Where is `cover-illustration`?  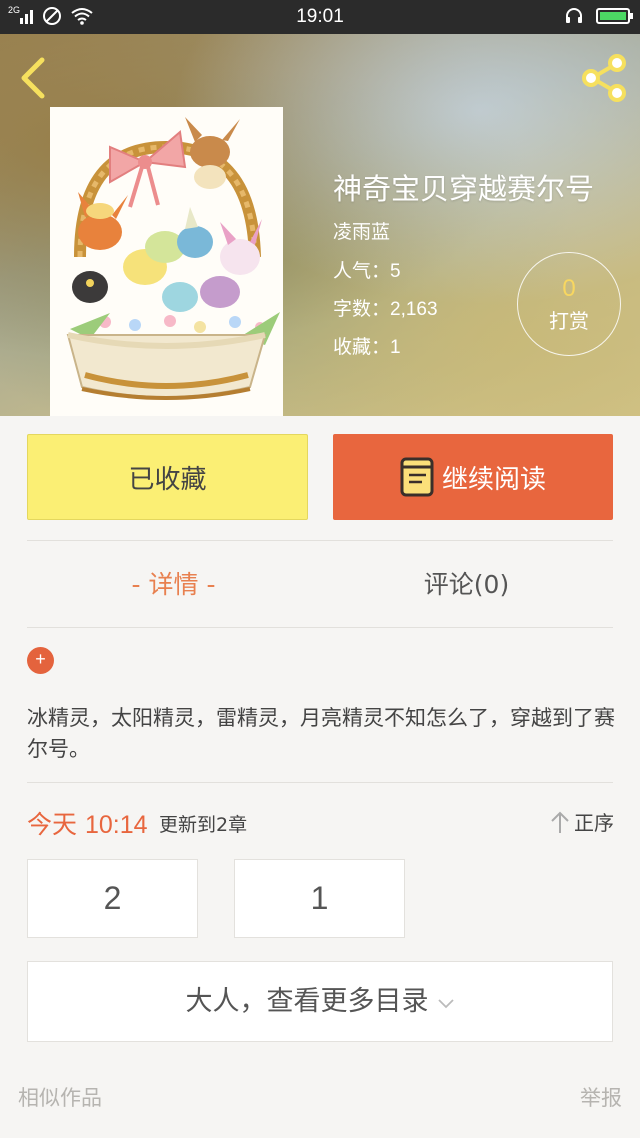 cover-illustration is located at coordinates (166, 261).